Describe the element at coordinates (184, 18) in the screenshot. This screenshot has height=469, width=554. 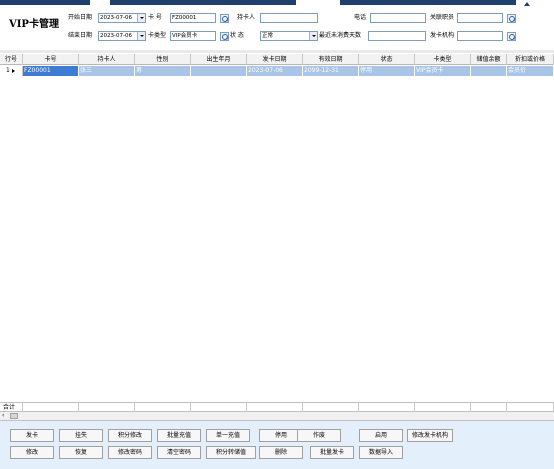
I see `card-no-value: FZ00001` at that location.